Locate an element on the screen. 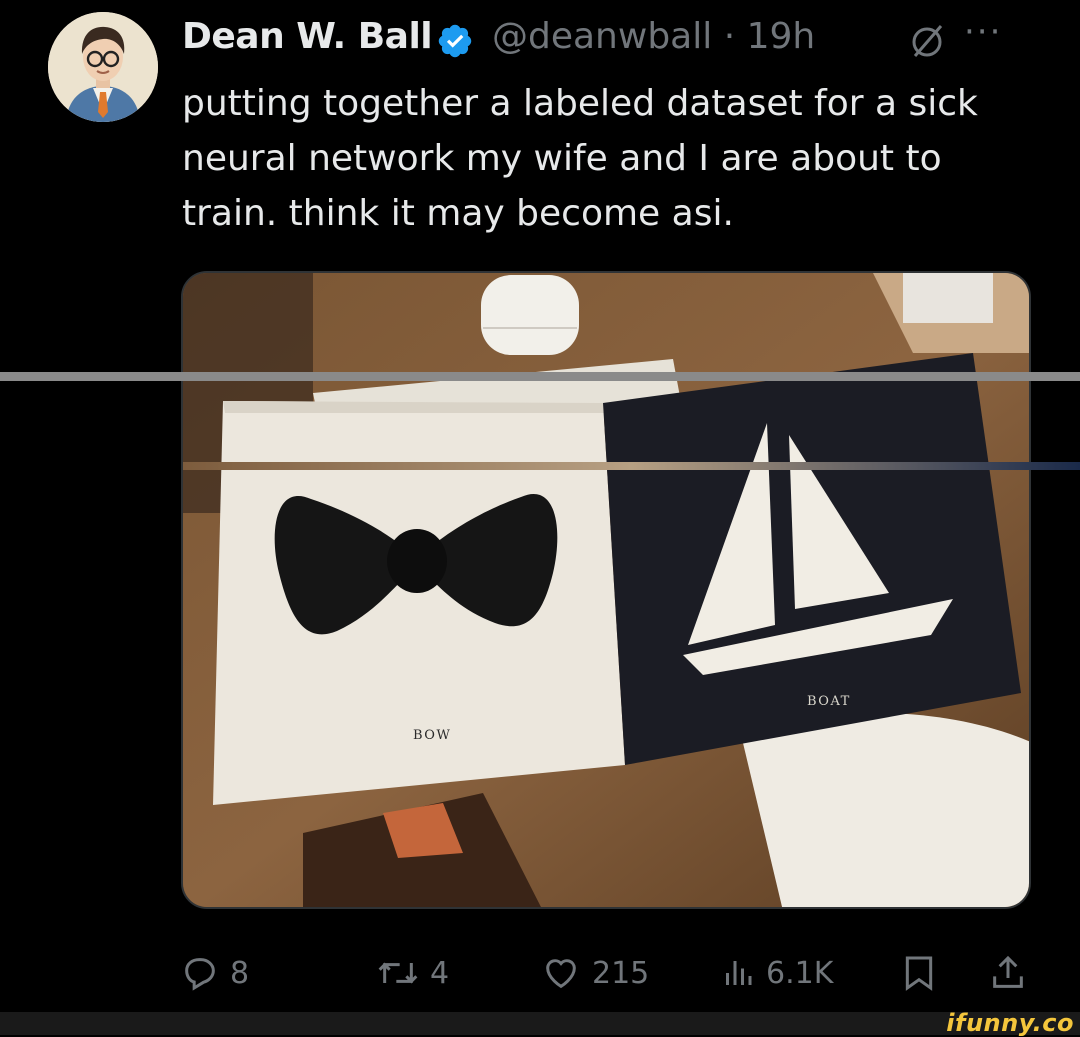  right-card-label: BOAT is located at coordinates (829, 701).